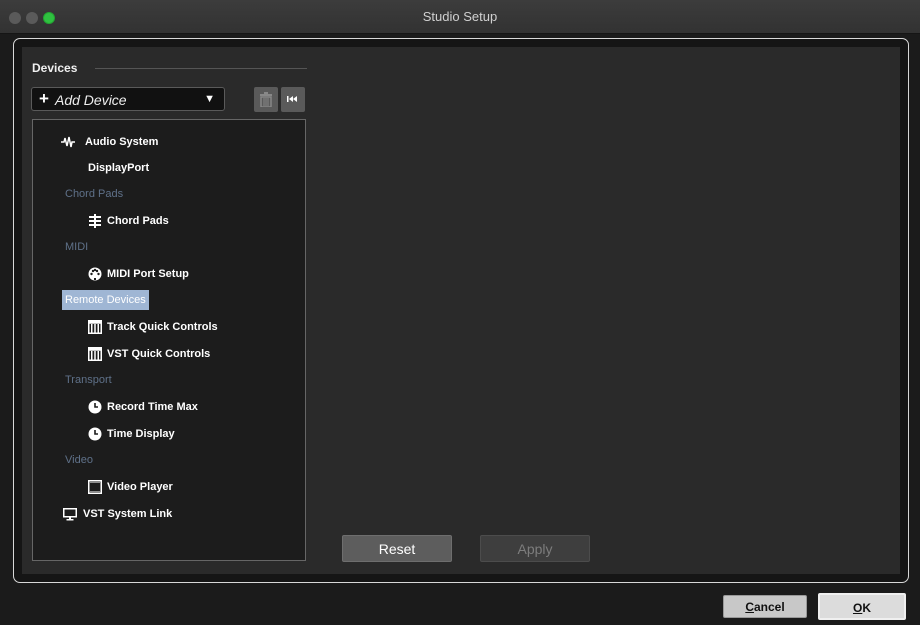 The height and width of the screenshot is (625, 920). I want to click on tree-item-label: Chord Pads, so click(138, 221).